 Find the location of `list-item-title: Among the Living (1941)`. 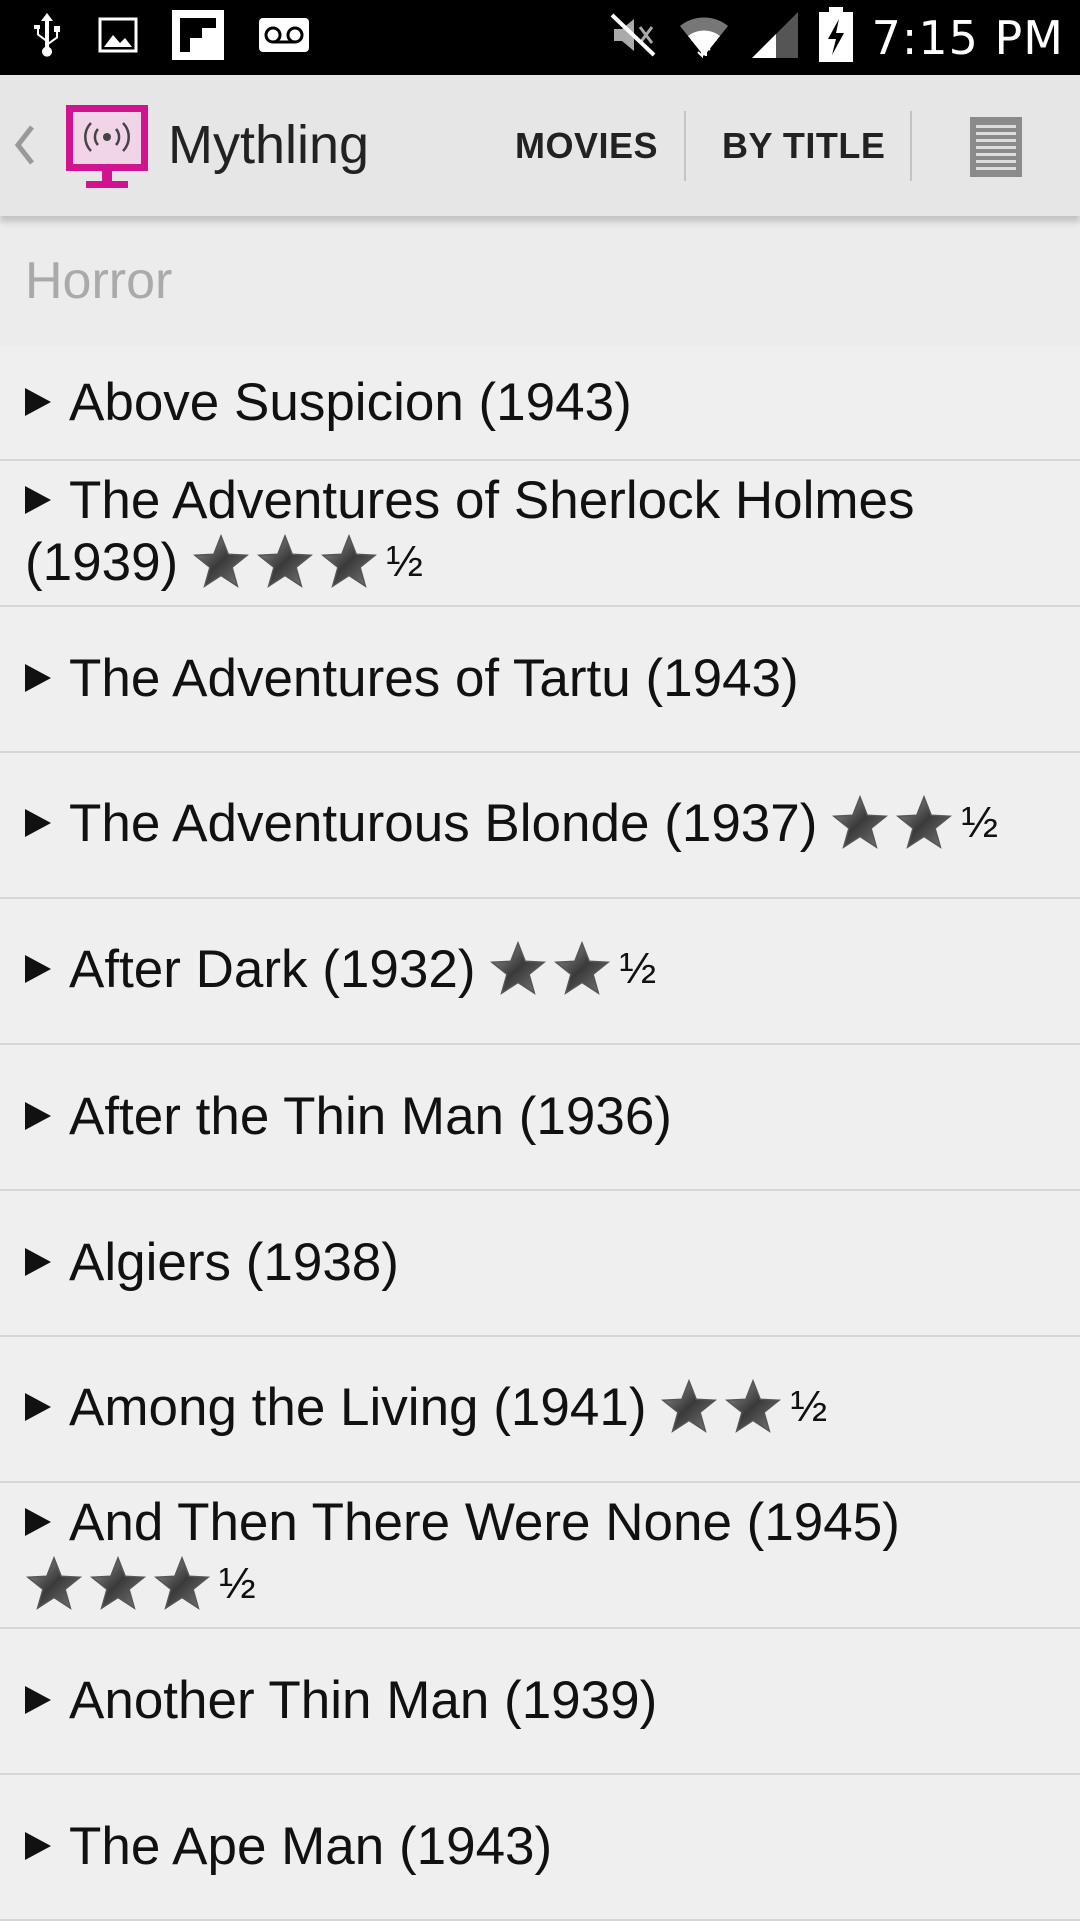

list-item-title: Among the Living (1941) is located at coordinates (358, 1407).